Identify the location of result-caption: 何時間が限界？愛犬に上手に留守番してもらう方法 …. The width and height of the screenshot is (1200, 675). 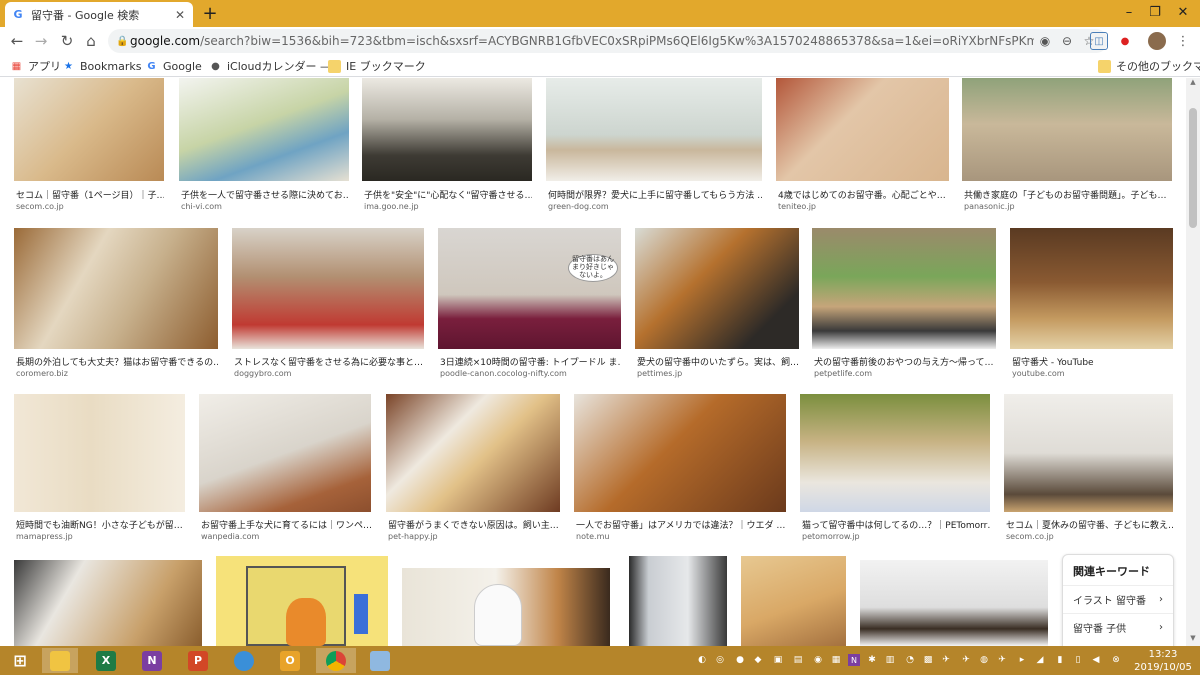
(655, 194).